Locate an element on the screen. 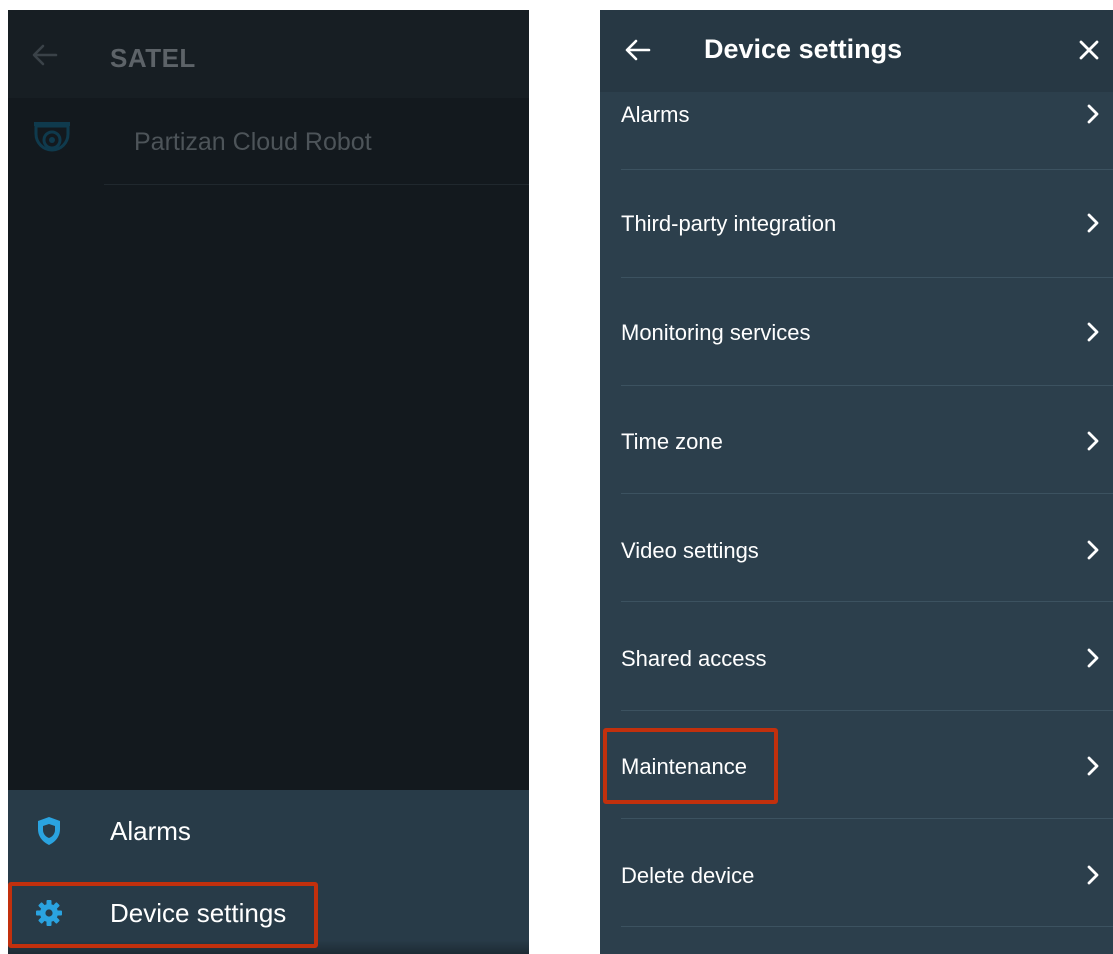 This screenshot has height=954, width=1113. settings-item-time-zone: Time zone is located at coordinates (856, 440).